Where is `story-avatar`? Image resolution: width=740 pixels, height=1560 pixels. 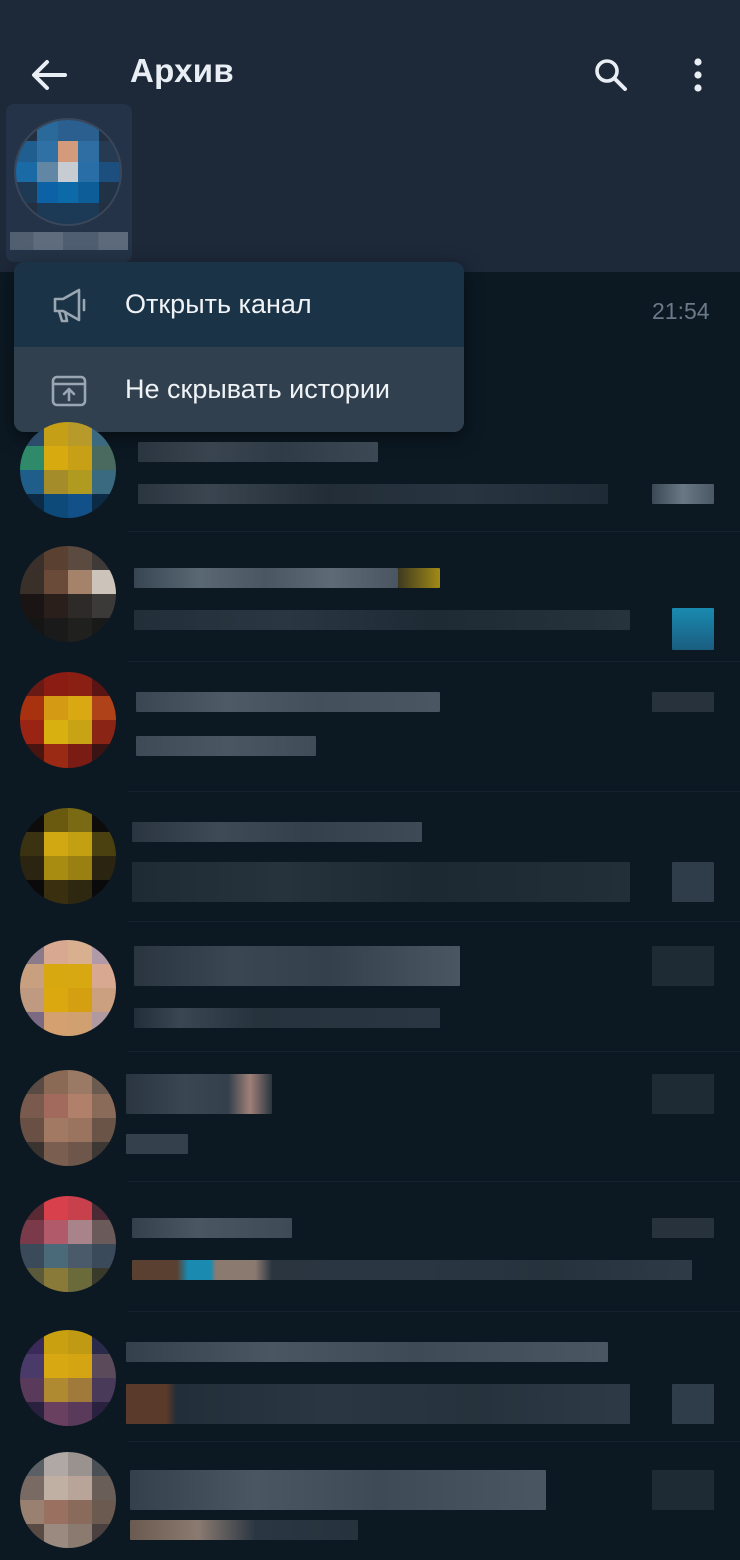 story-avatar is located at coordinates (68, 172).